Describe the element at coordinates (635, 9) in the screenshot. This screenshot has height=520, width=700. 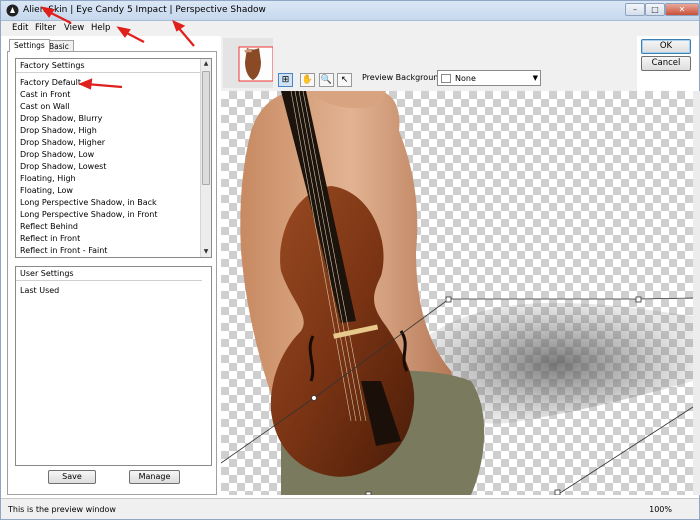
I see `minimize-button: –` at that location.